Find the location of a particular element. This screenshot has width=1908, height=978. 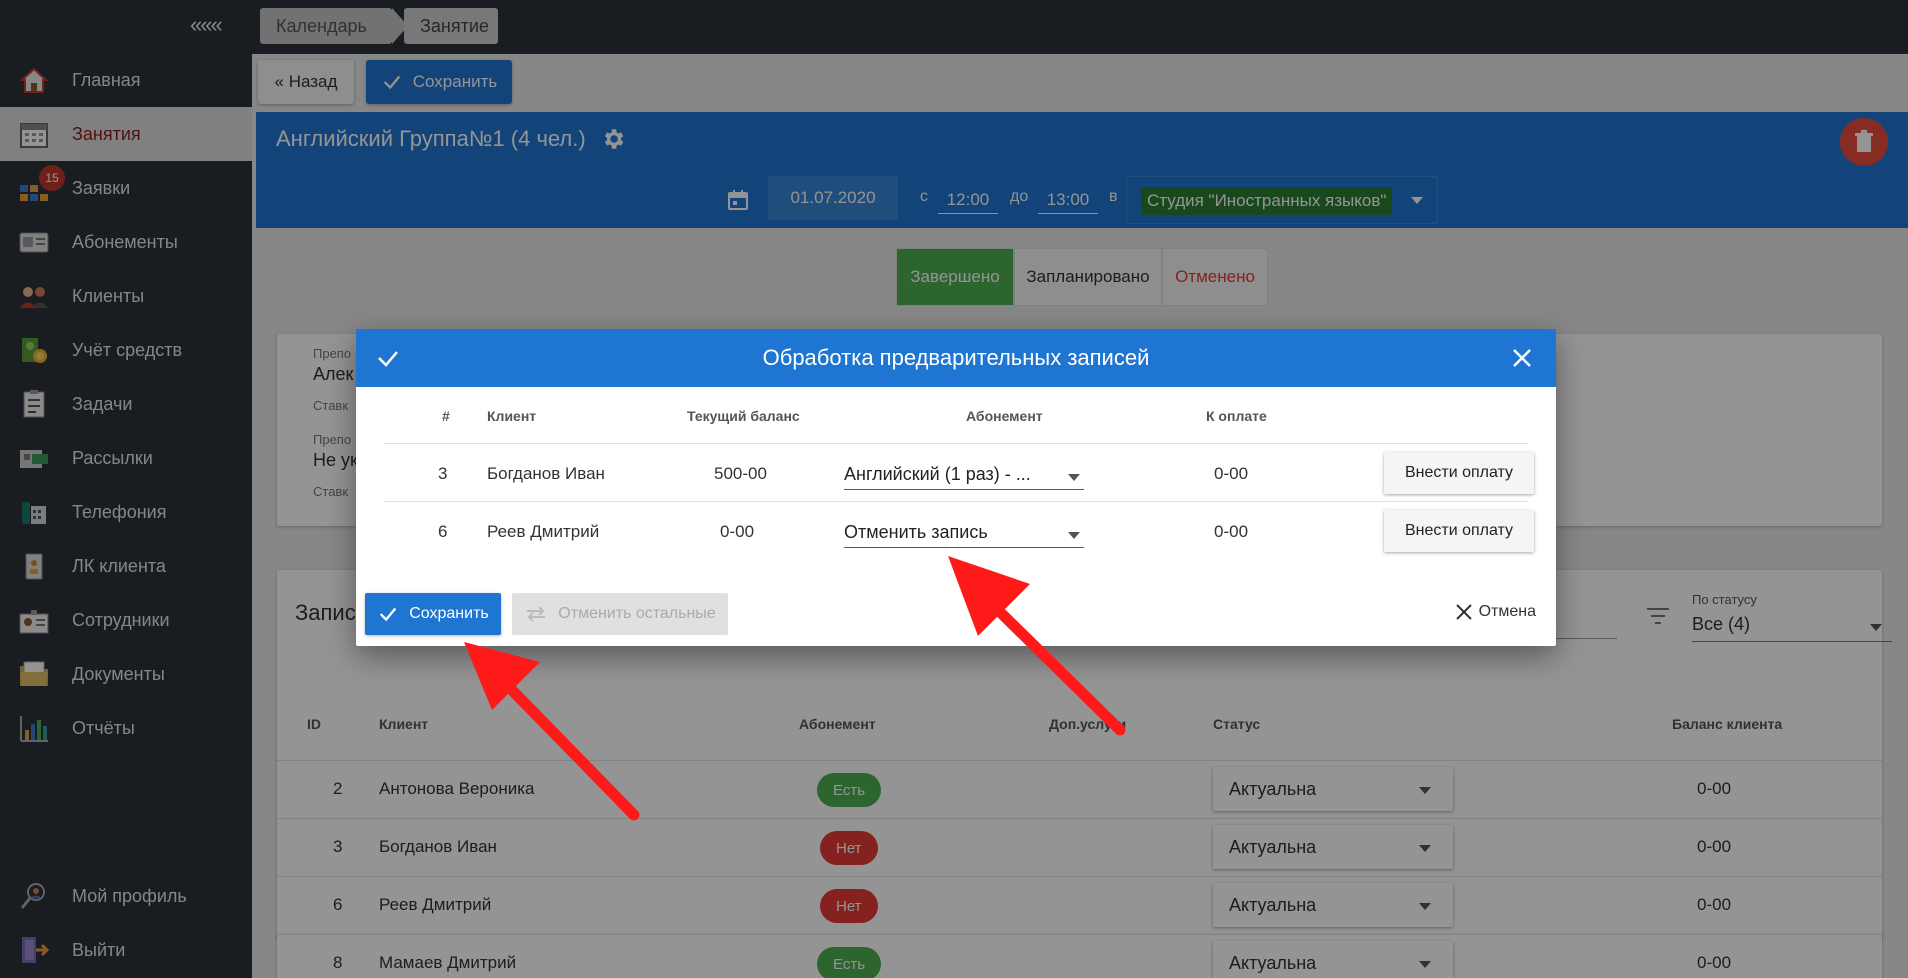

column-header: Абонемент is located at coordinates (1004, 416).